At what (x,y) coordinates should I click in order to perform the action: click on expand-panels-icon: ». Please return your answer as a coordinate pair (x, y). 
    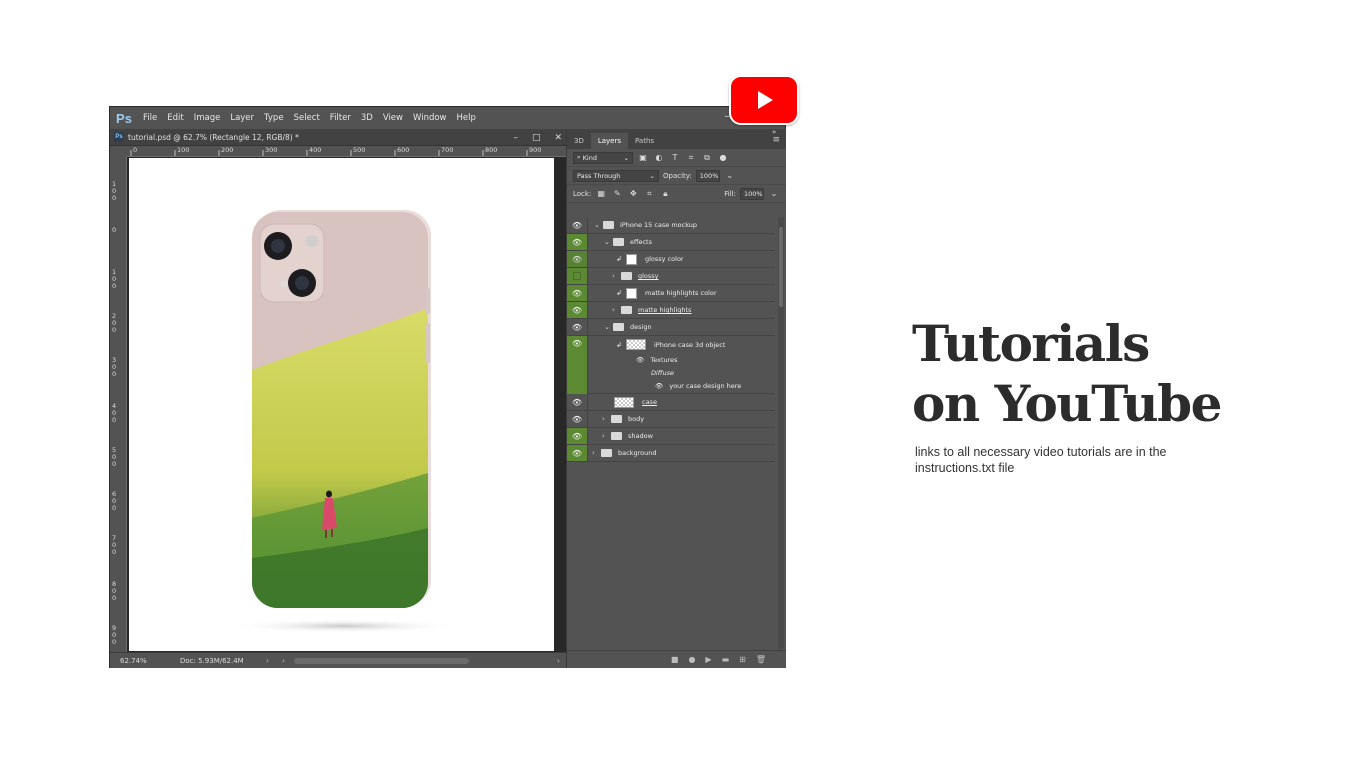
    Looking at the image, I should click on (774, 132).